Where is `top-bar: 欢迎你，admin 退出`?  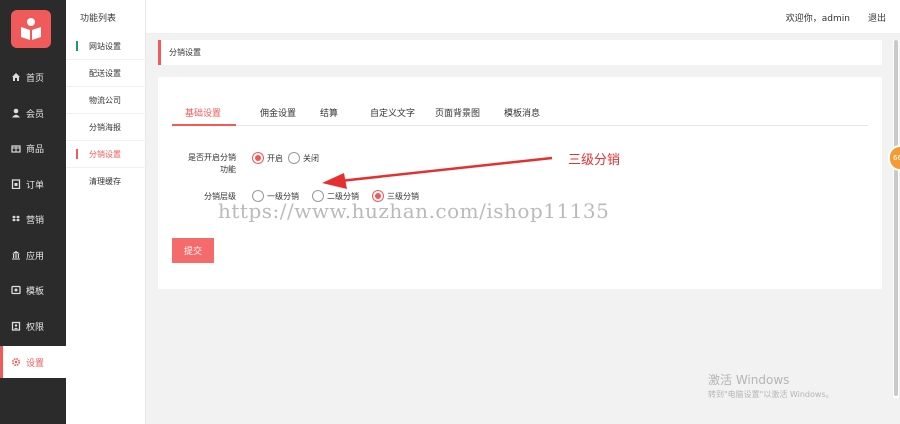 top-bar: 欢迎你，admin 退出 is located at coordinates (523, 17).